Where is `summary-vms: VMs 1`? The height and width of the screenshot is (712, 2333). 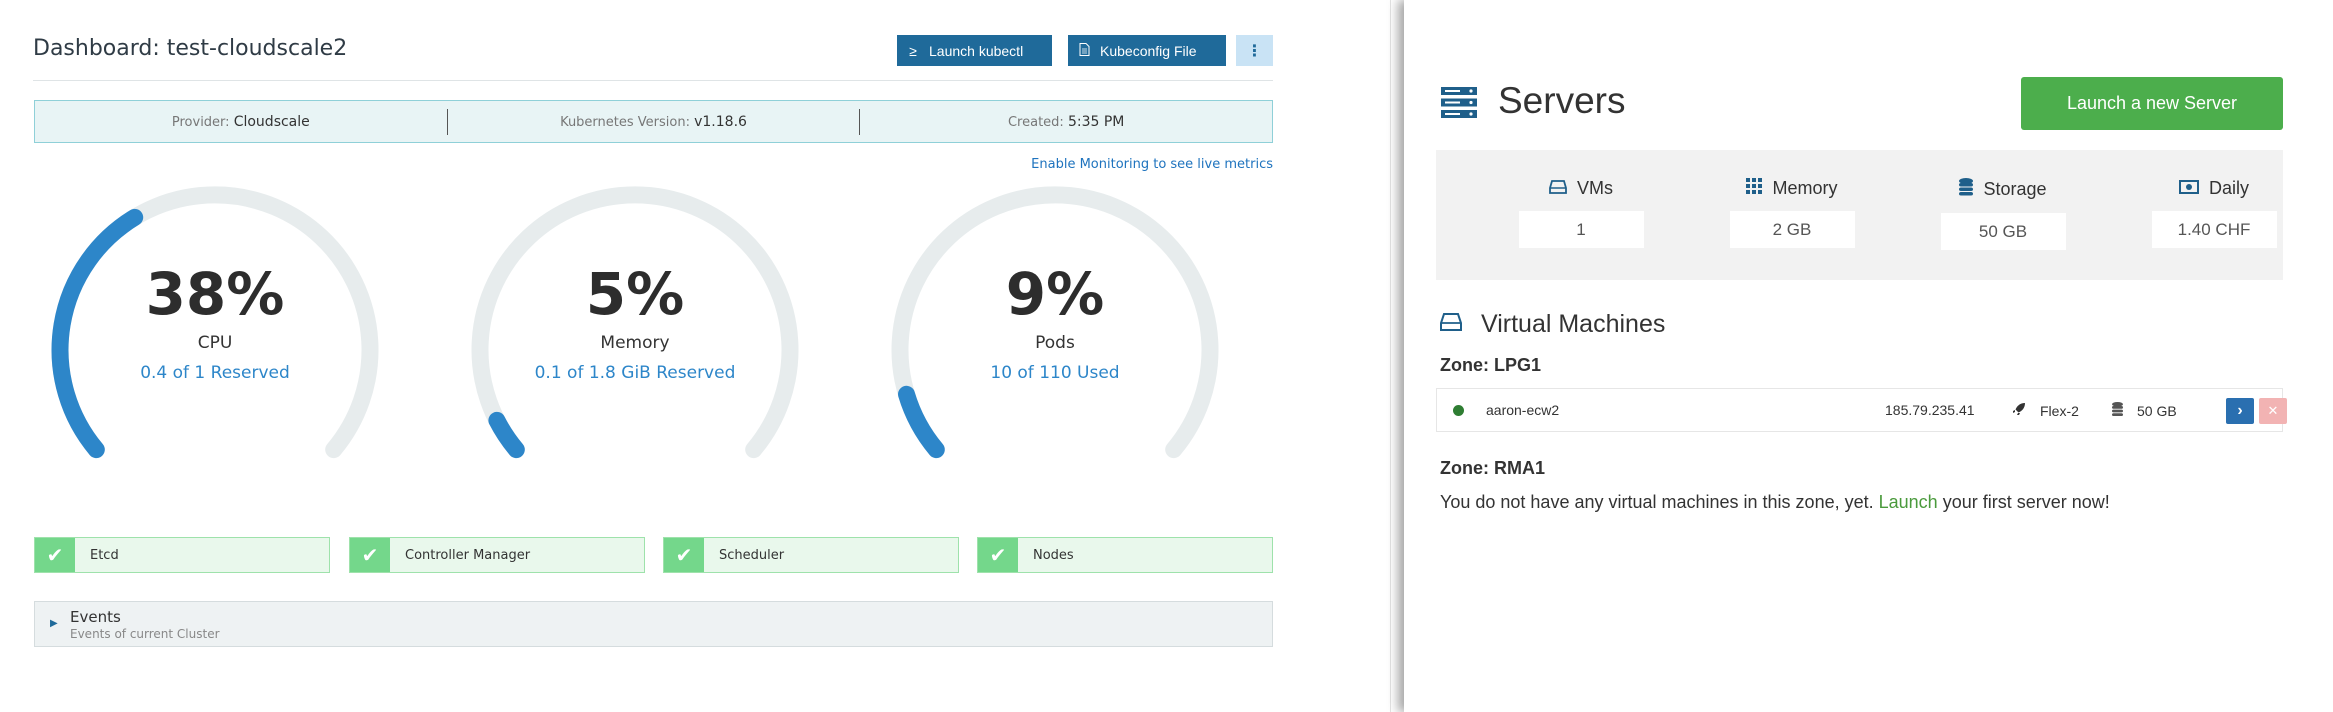
summary-vms: VMs 1 is located at coordinates (1581, 213).